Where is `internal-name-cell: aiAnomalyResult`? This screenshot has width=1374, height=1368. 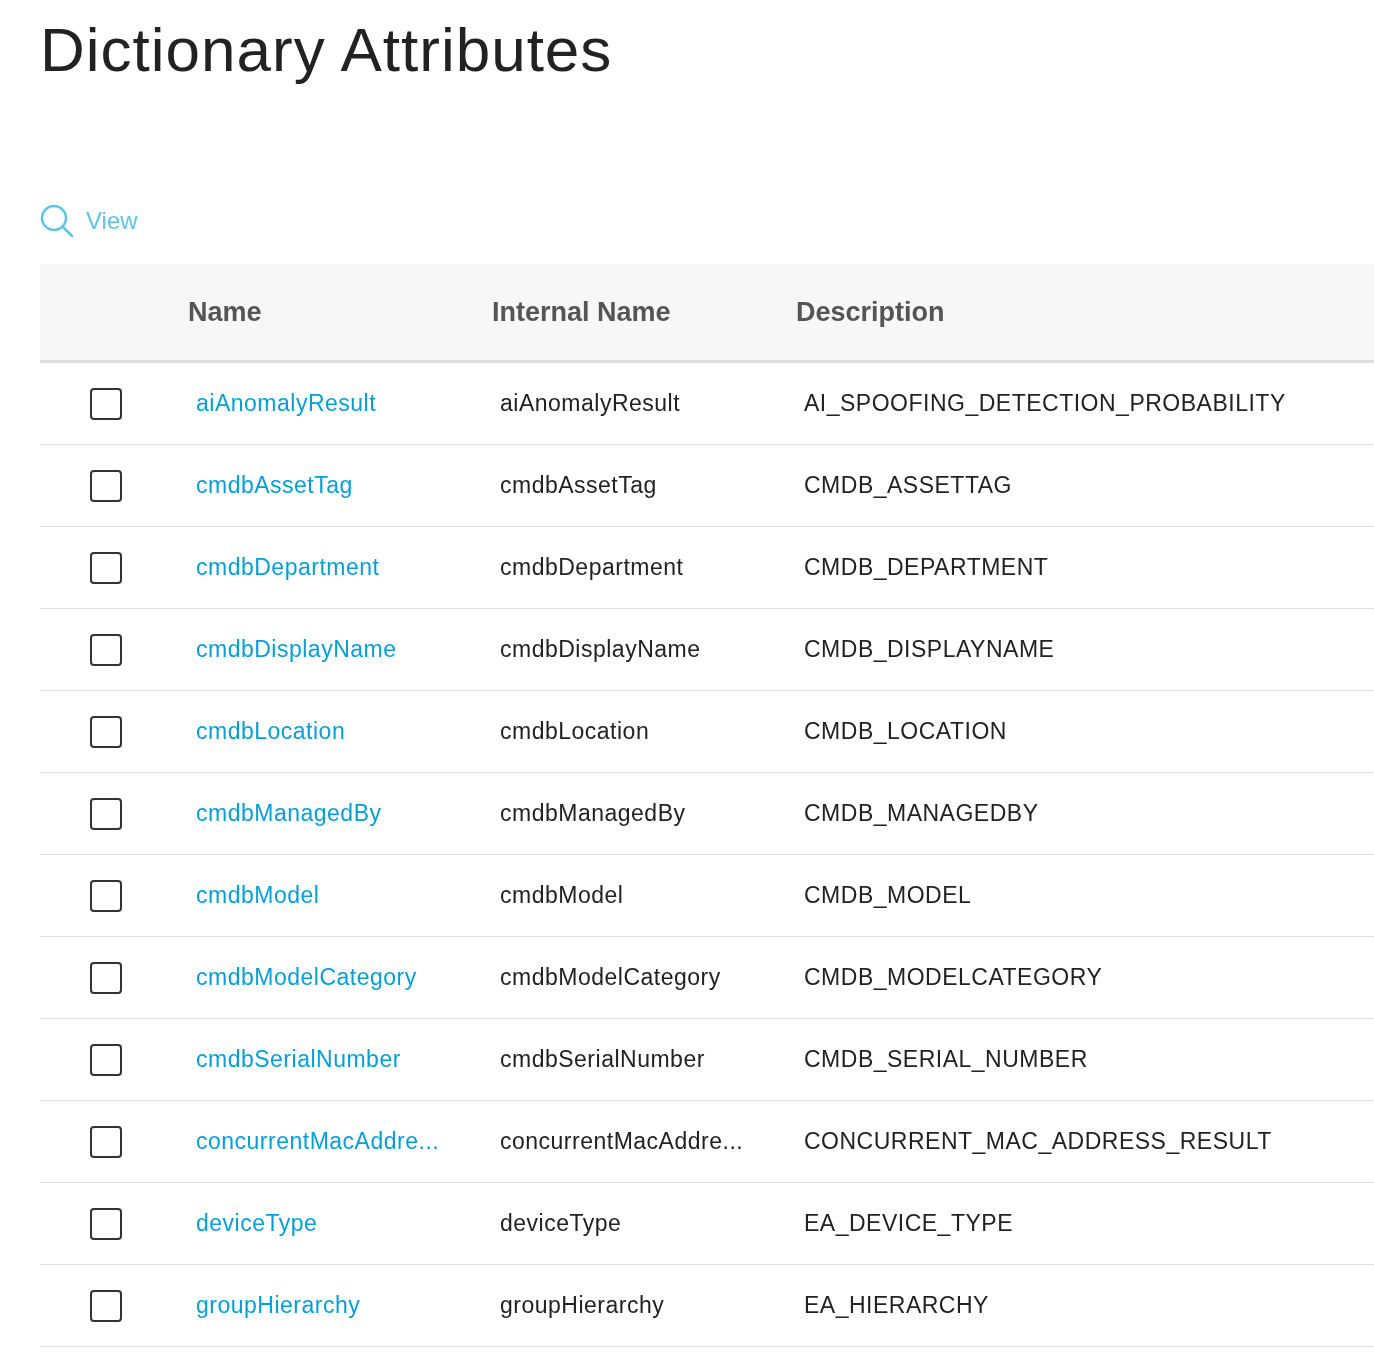
internal-name-cell: aiAnomalyResult is located at coordinates (590, 403).